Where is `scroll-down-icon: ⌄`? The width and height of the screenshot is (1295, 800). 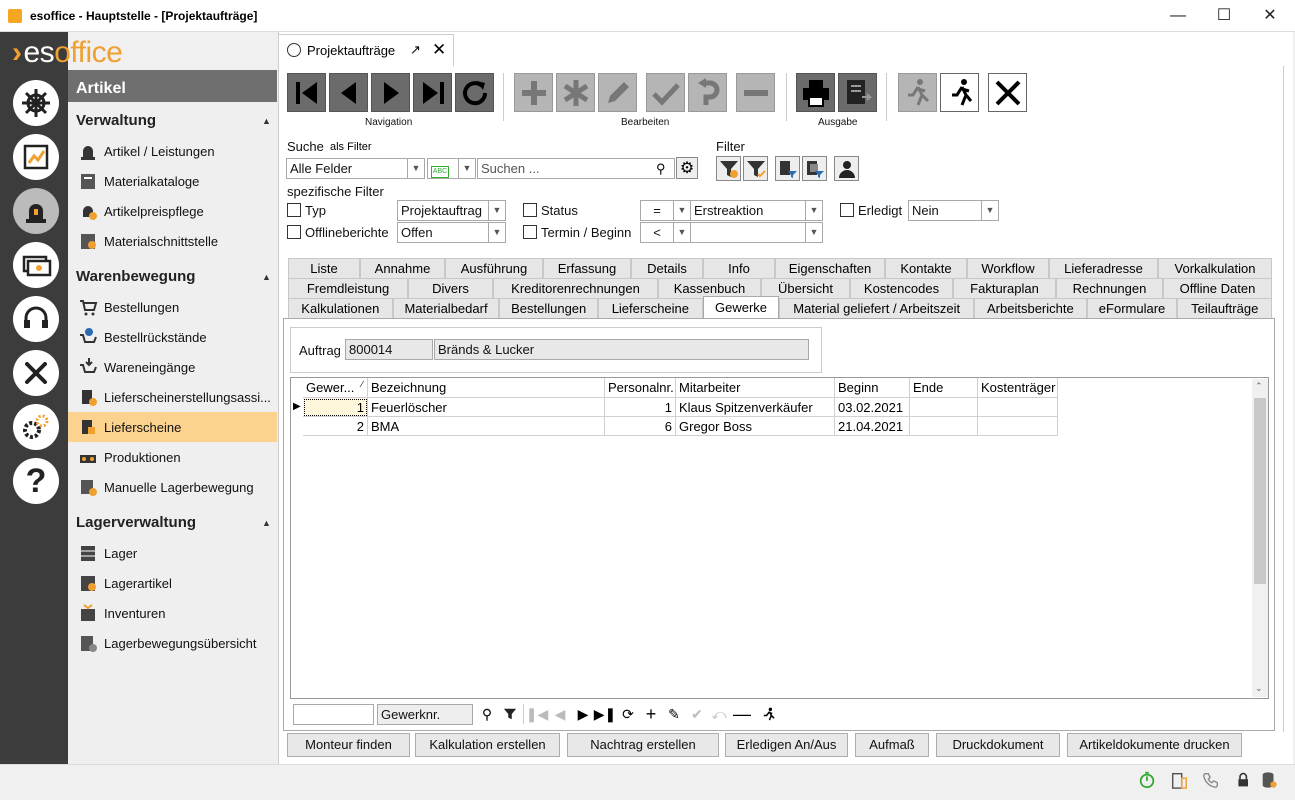
scroll-down-icon: ⌄ is located at coordinates (1259, 688).